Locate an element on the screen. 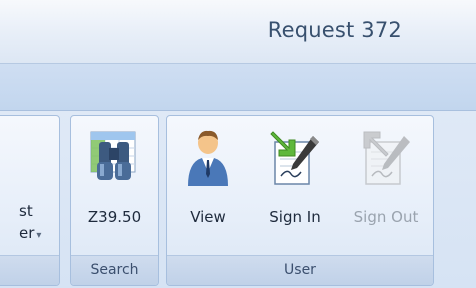  view-user-button: View is located at coordinates (208, 181).